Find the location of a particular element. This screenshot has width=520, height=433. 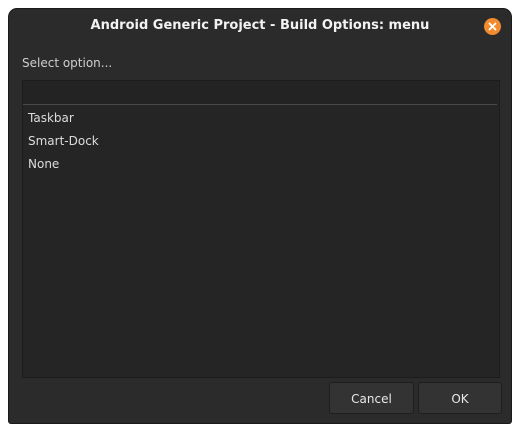

close-button is located at coordinates (492, 26).